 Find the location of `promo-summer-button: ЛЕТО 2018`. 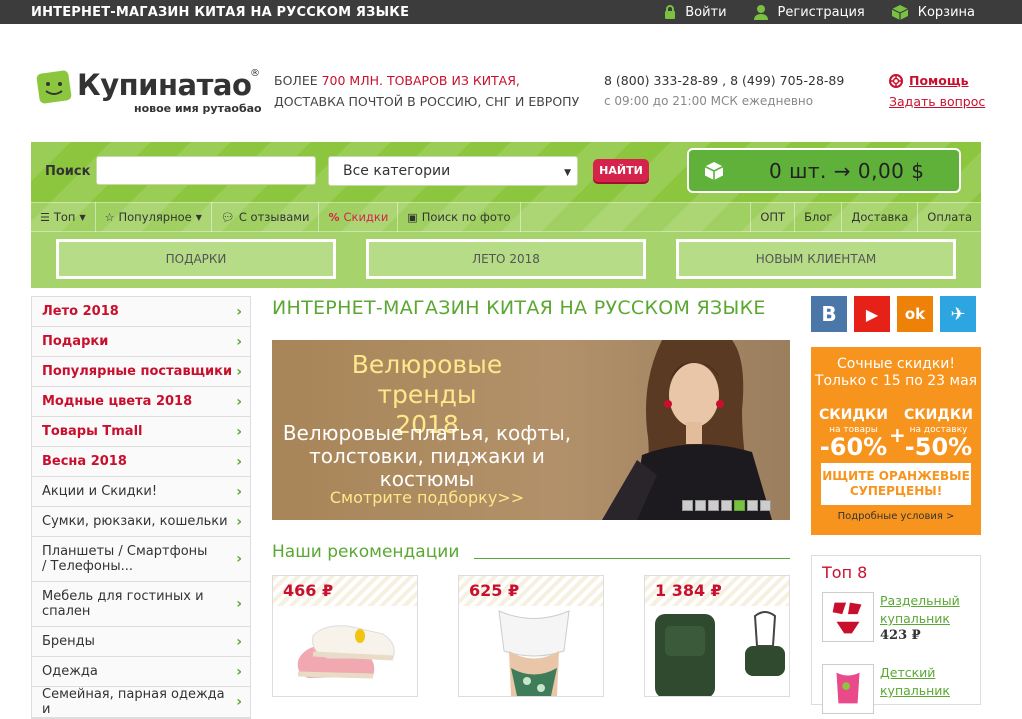

promo-summer-button: ЛЕТО 2018 is located at coordinates (506, 259).